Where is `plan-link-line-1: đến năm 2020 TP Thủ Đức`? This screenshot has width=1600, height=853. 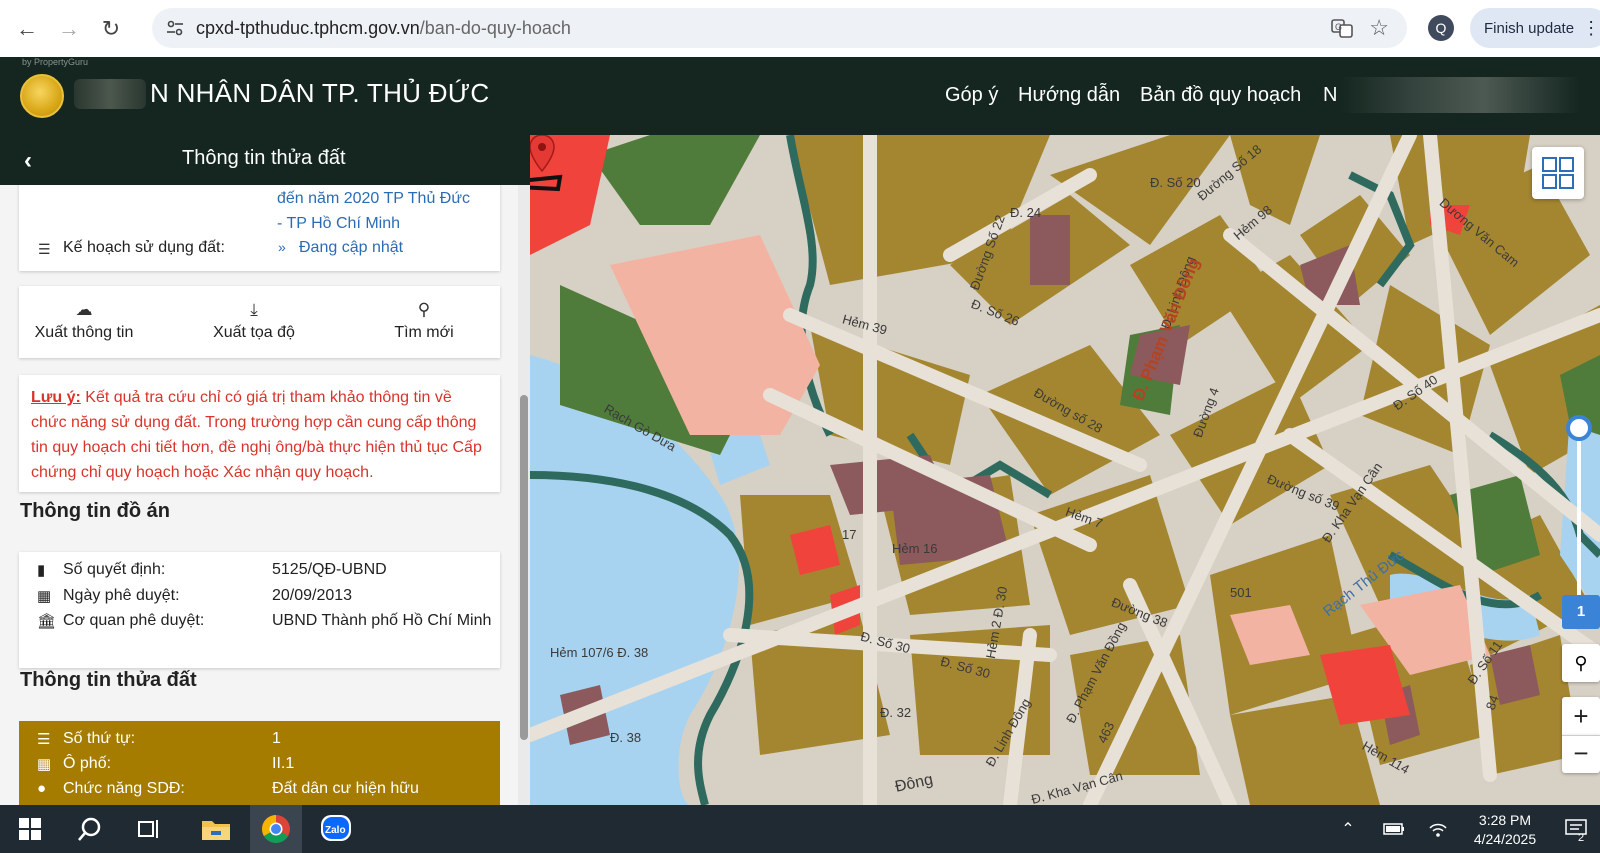
plan-link-line-1: đến năm 2020 TP Thủ Đức is located at coordinates (373, 199).